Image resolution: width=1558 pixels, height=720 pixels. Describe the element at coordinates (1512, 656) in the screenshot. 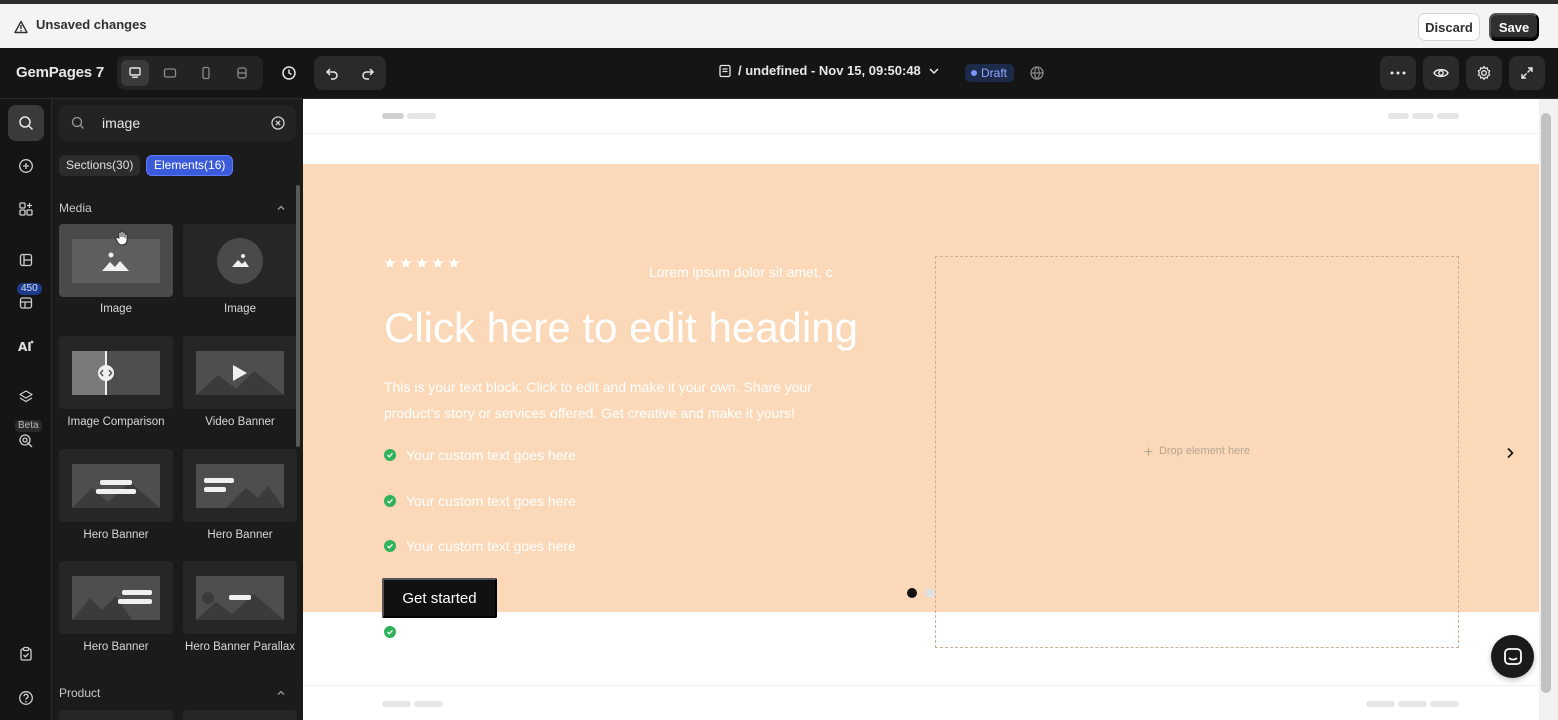

I see `chat-support-icon` at that location.